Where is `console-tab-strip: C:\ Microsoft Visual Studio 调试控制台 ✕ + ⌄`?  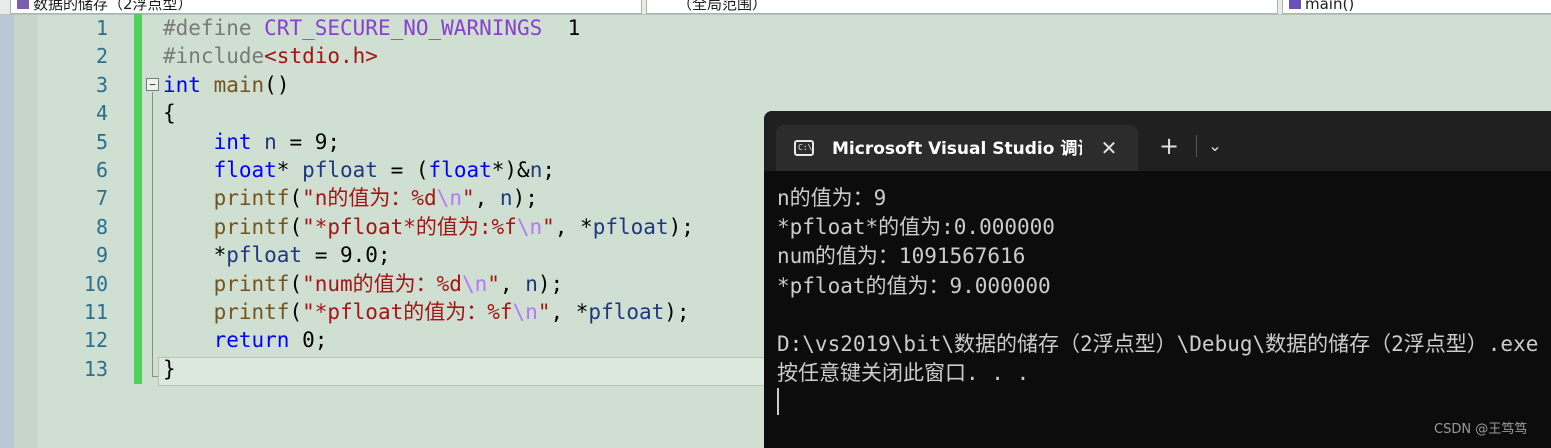
console-tab-strip: C:\ Microsoft Visual Studio 调试控制台 ✕ + ⌄ is located at coordinates (1157, 141).